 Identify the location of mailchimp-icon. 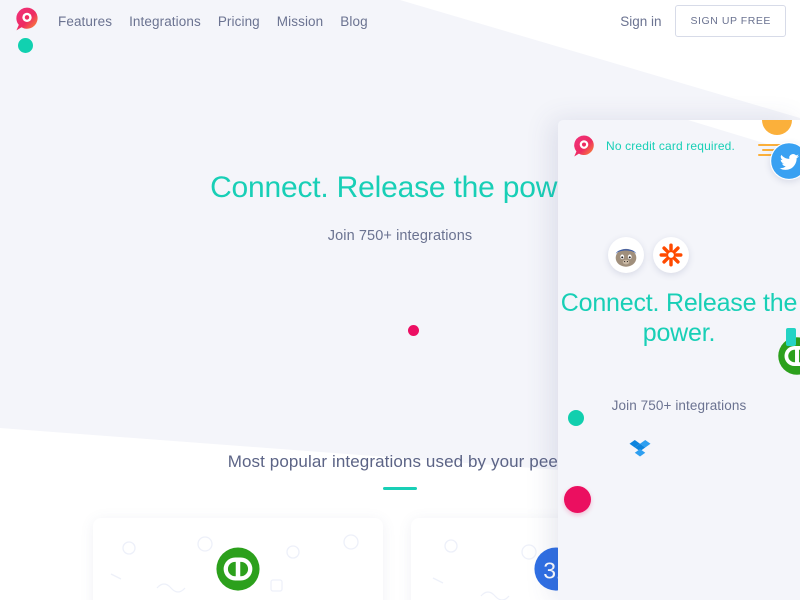
(626, 255).